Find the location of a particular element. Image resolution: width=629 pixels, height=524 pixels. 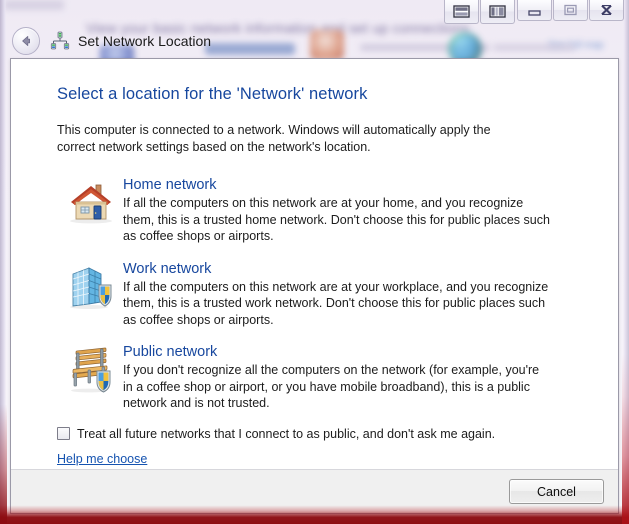

window-frame-right-edge is located at coordinates (626, 262).